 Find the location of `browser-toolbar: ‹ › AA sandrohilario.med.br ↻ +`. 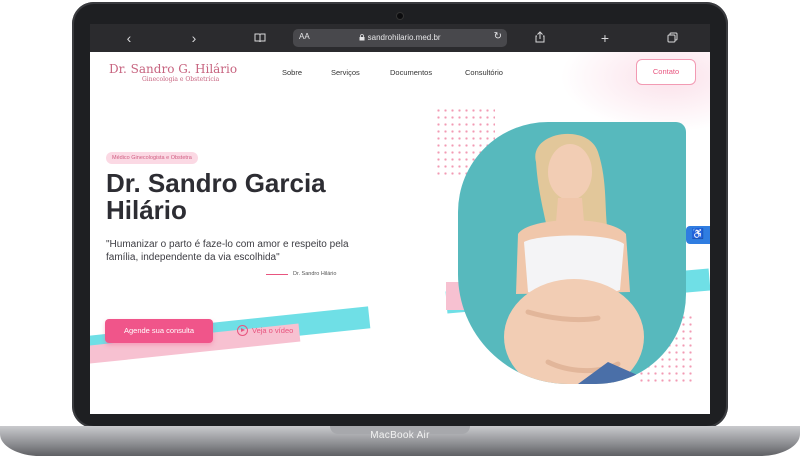

browser-toolbar: ‹ › AA sandrohilario.med.br ↻ + is located at coordinates (400, 38).